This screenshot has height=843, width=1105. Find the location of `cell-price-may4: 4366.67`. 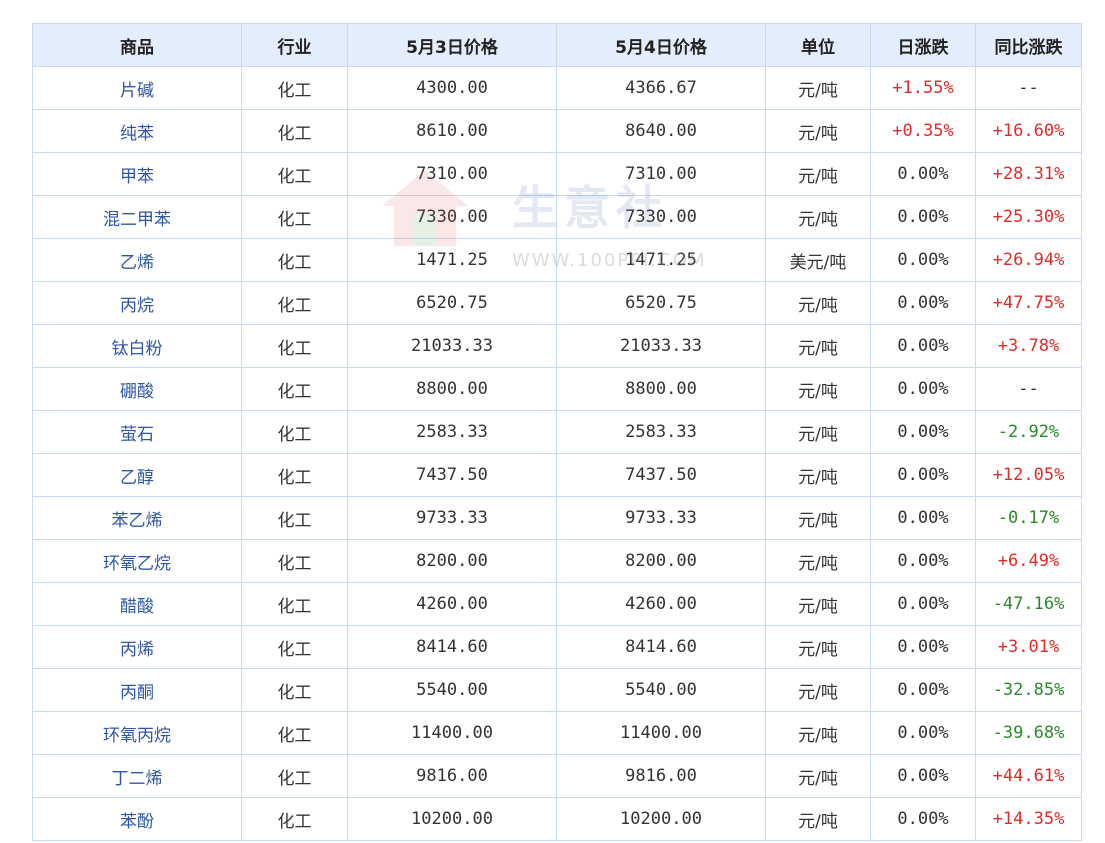

cell-price-may4: 4366.67 is located at coordinates (661, 88).